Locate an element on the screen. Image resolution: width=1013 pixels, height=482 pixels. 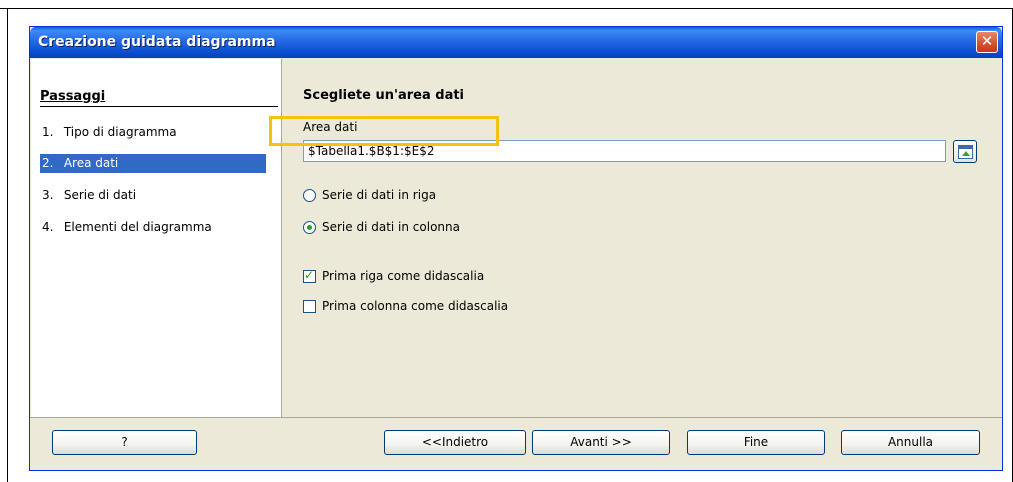
cancel-button: Annulla is located at coordinates (910, 442).